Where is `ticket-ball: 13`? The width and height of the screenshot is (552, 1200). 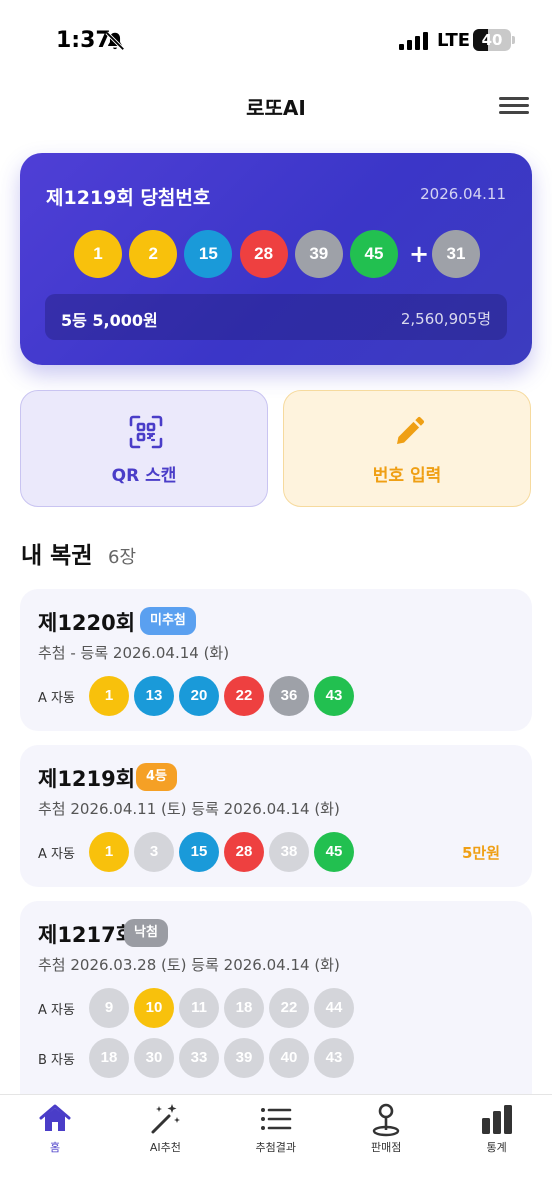
ticket-ball: 13 is located at coordinates (154, 696).